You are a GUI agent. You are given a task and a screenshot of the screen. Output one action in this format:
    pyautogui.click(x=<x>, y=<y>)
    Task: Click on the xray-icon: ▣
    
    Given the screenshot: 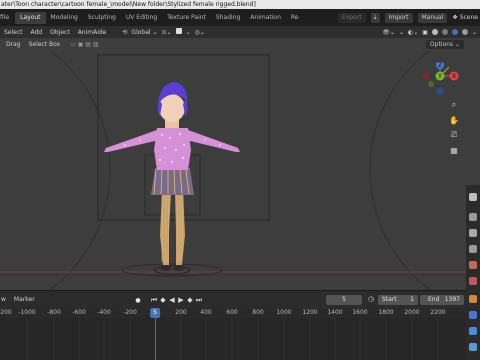 What is the action you would take?
    pyautogui.click(x=425, y=32)
    